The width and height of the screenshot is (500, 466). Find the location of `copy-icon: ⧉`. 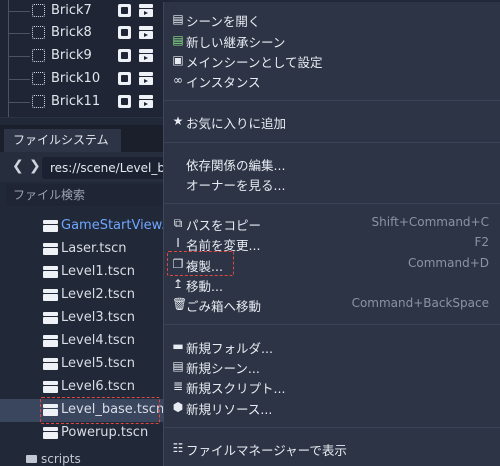

copy-icon: ⧉ is located at coordinates (178, 223).